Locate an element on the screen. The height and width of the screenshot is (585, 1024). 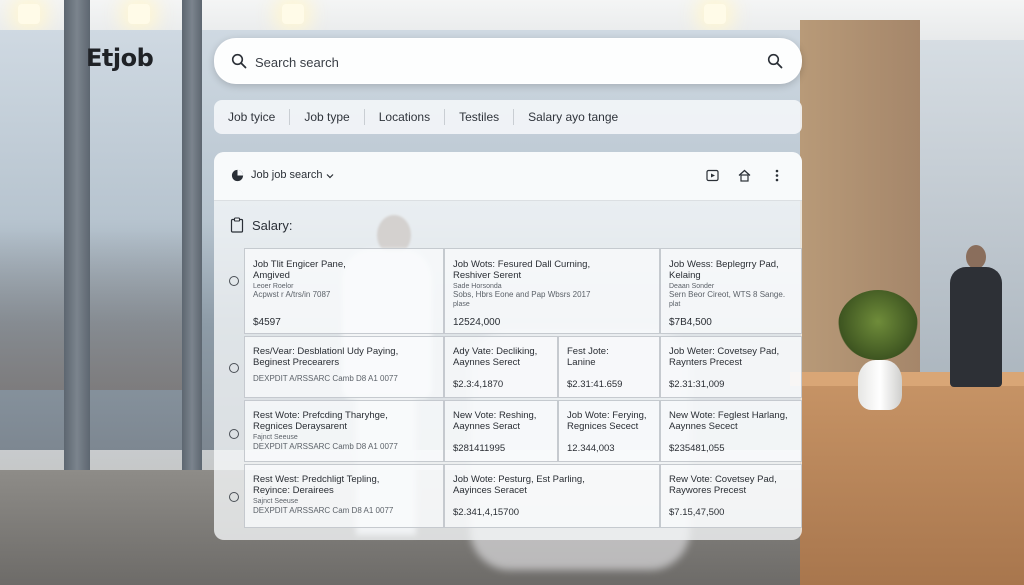
more-button is located at coordinates (777, 175).